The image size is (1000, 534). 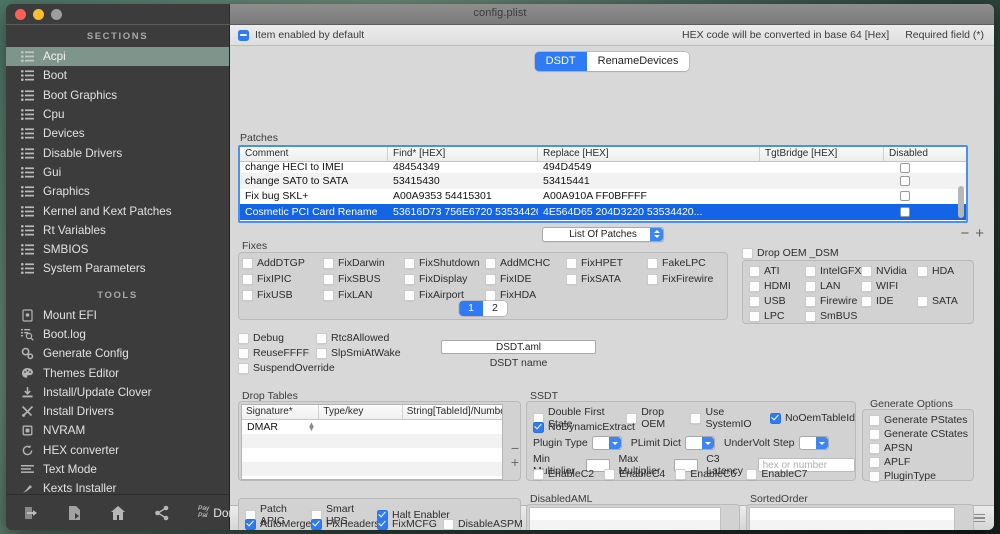 I want to click on apic-fixmcfg-box, so click(x=382, y=524).